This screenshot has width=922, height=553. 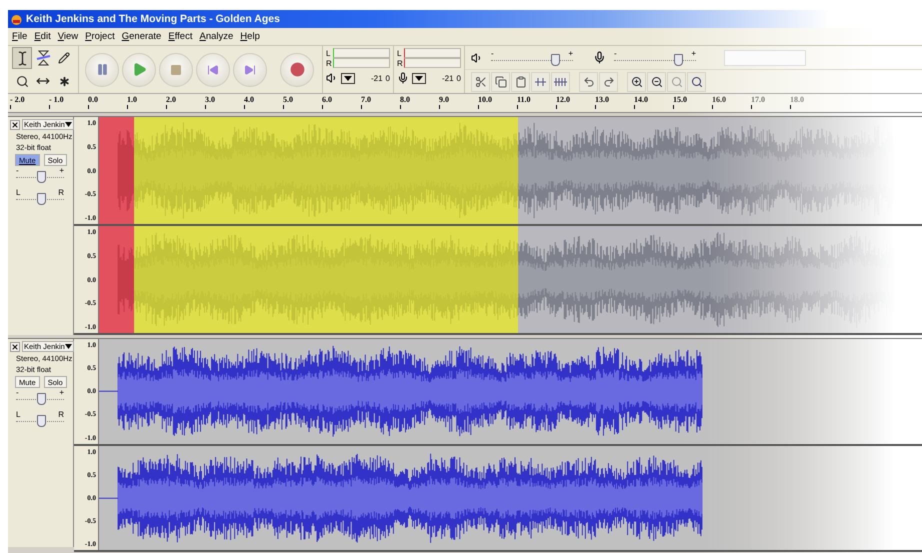 What do you see at coordinates (68, 36) in the screenshot?
I see `menu-item: View` at bounding box center [68, 36].